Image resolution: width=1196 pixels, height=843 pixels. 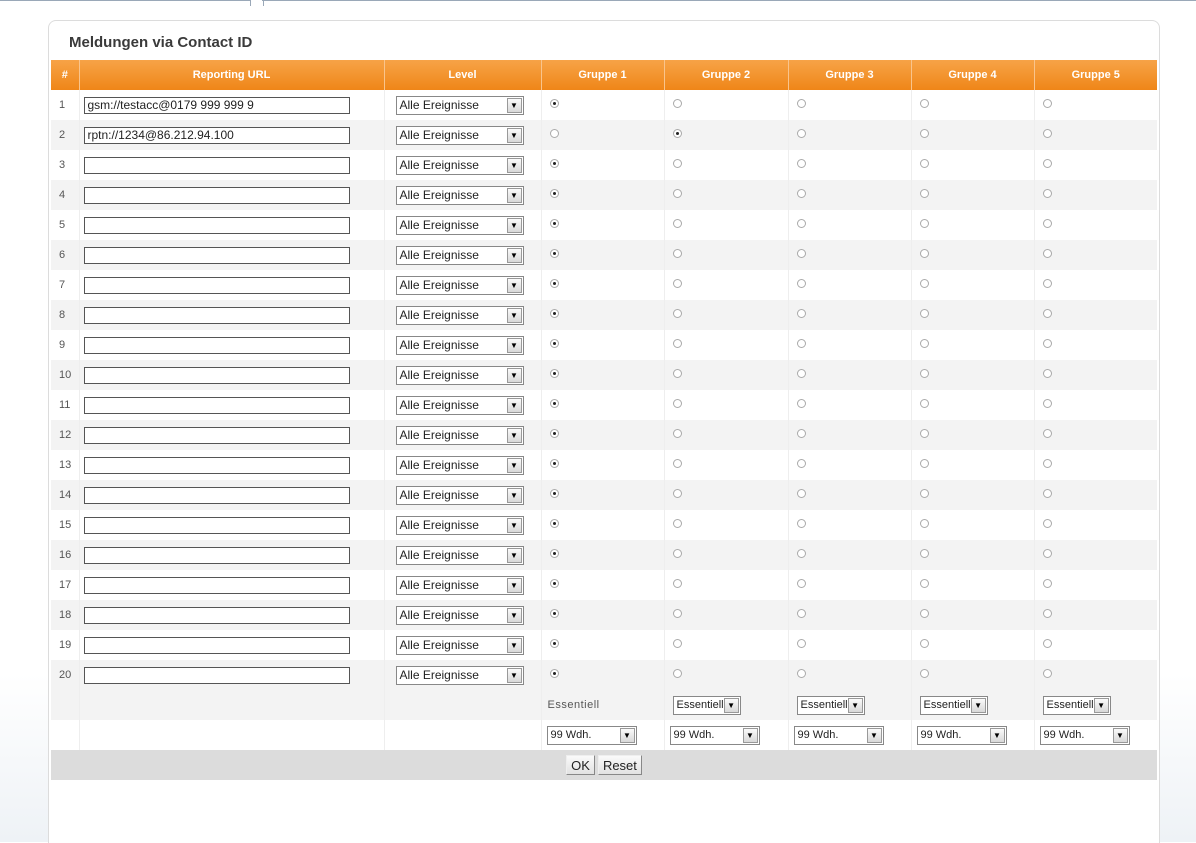 I want to click on repeat-select-gruppe-5: 99 Wdh. ▼, so click(x=1084, y=735).